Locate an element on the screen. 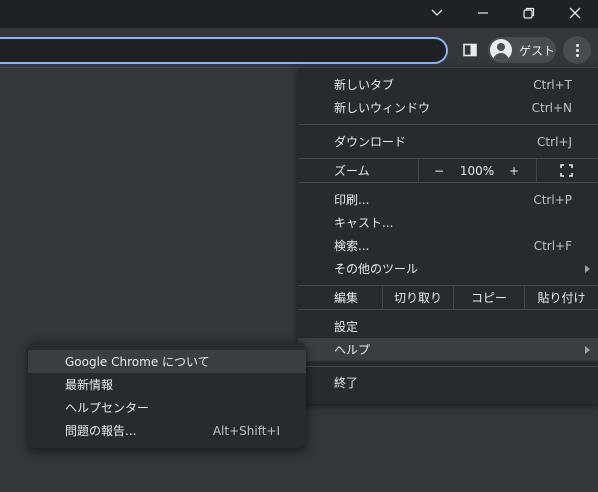 Image resolution: width=598 pixels, height=492 pixels. copy-button: コピー is located at coordinates (489, 297).